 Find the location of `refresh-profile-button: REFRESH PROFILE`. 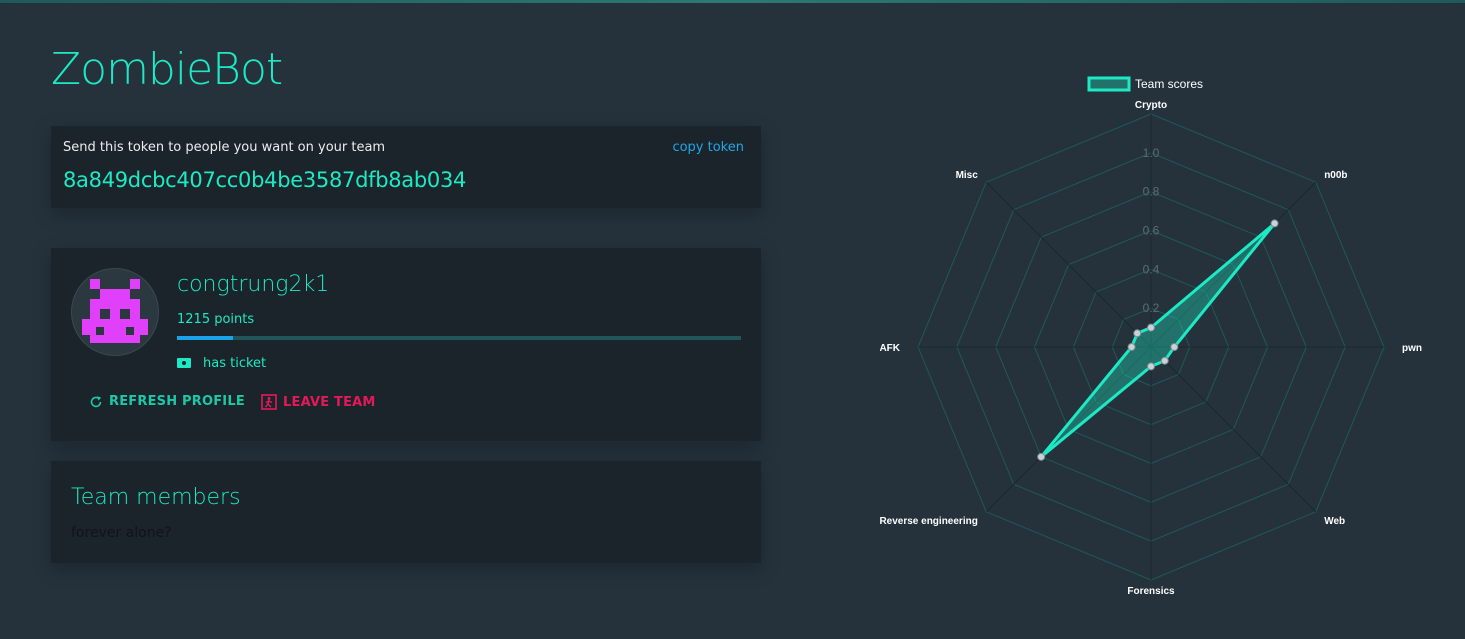

refresh-profile-button: REFRESH PROFILE is located at coordinates (167, 401).